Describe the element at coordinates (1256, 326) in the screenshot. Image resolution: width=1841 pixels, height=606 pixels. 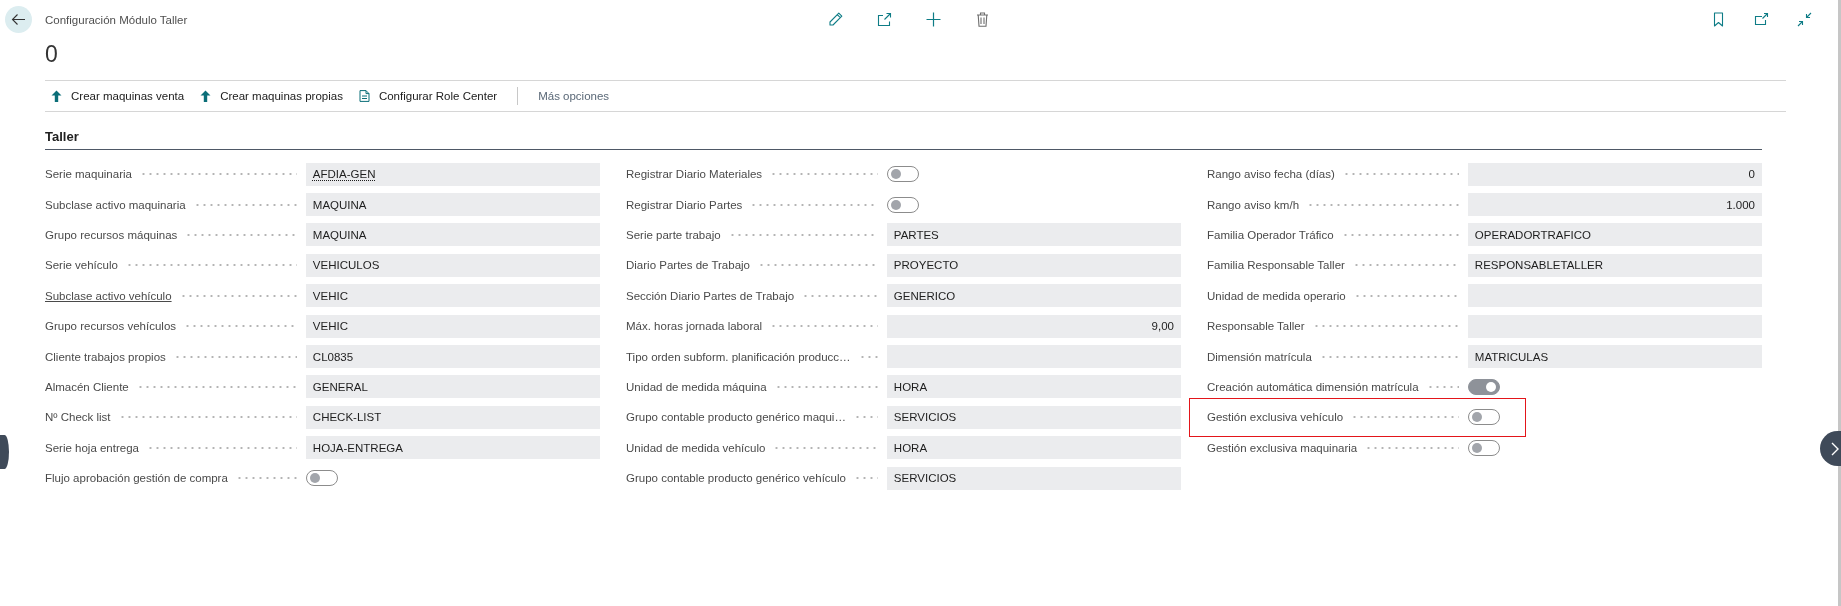
I see `field-label: Responsable Taller` at that location.